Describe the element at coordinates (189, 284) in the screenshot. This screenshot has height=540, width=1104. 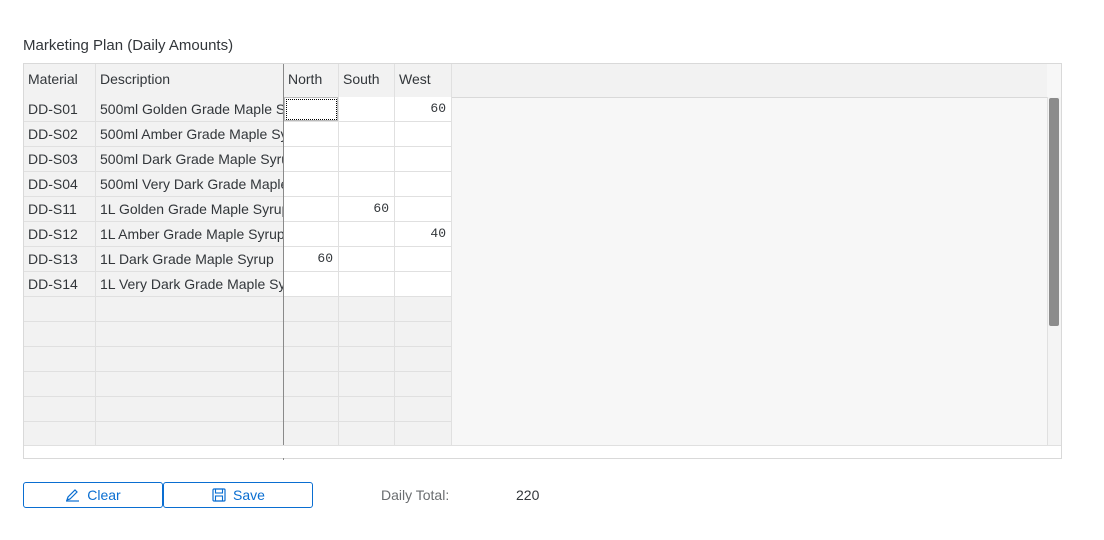
I see `cell-description: 1L Very Dark Grade Maple Sy` at that location.